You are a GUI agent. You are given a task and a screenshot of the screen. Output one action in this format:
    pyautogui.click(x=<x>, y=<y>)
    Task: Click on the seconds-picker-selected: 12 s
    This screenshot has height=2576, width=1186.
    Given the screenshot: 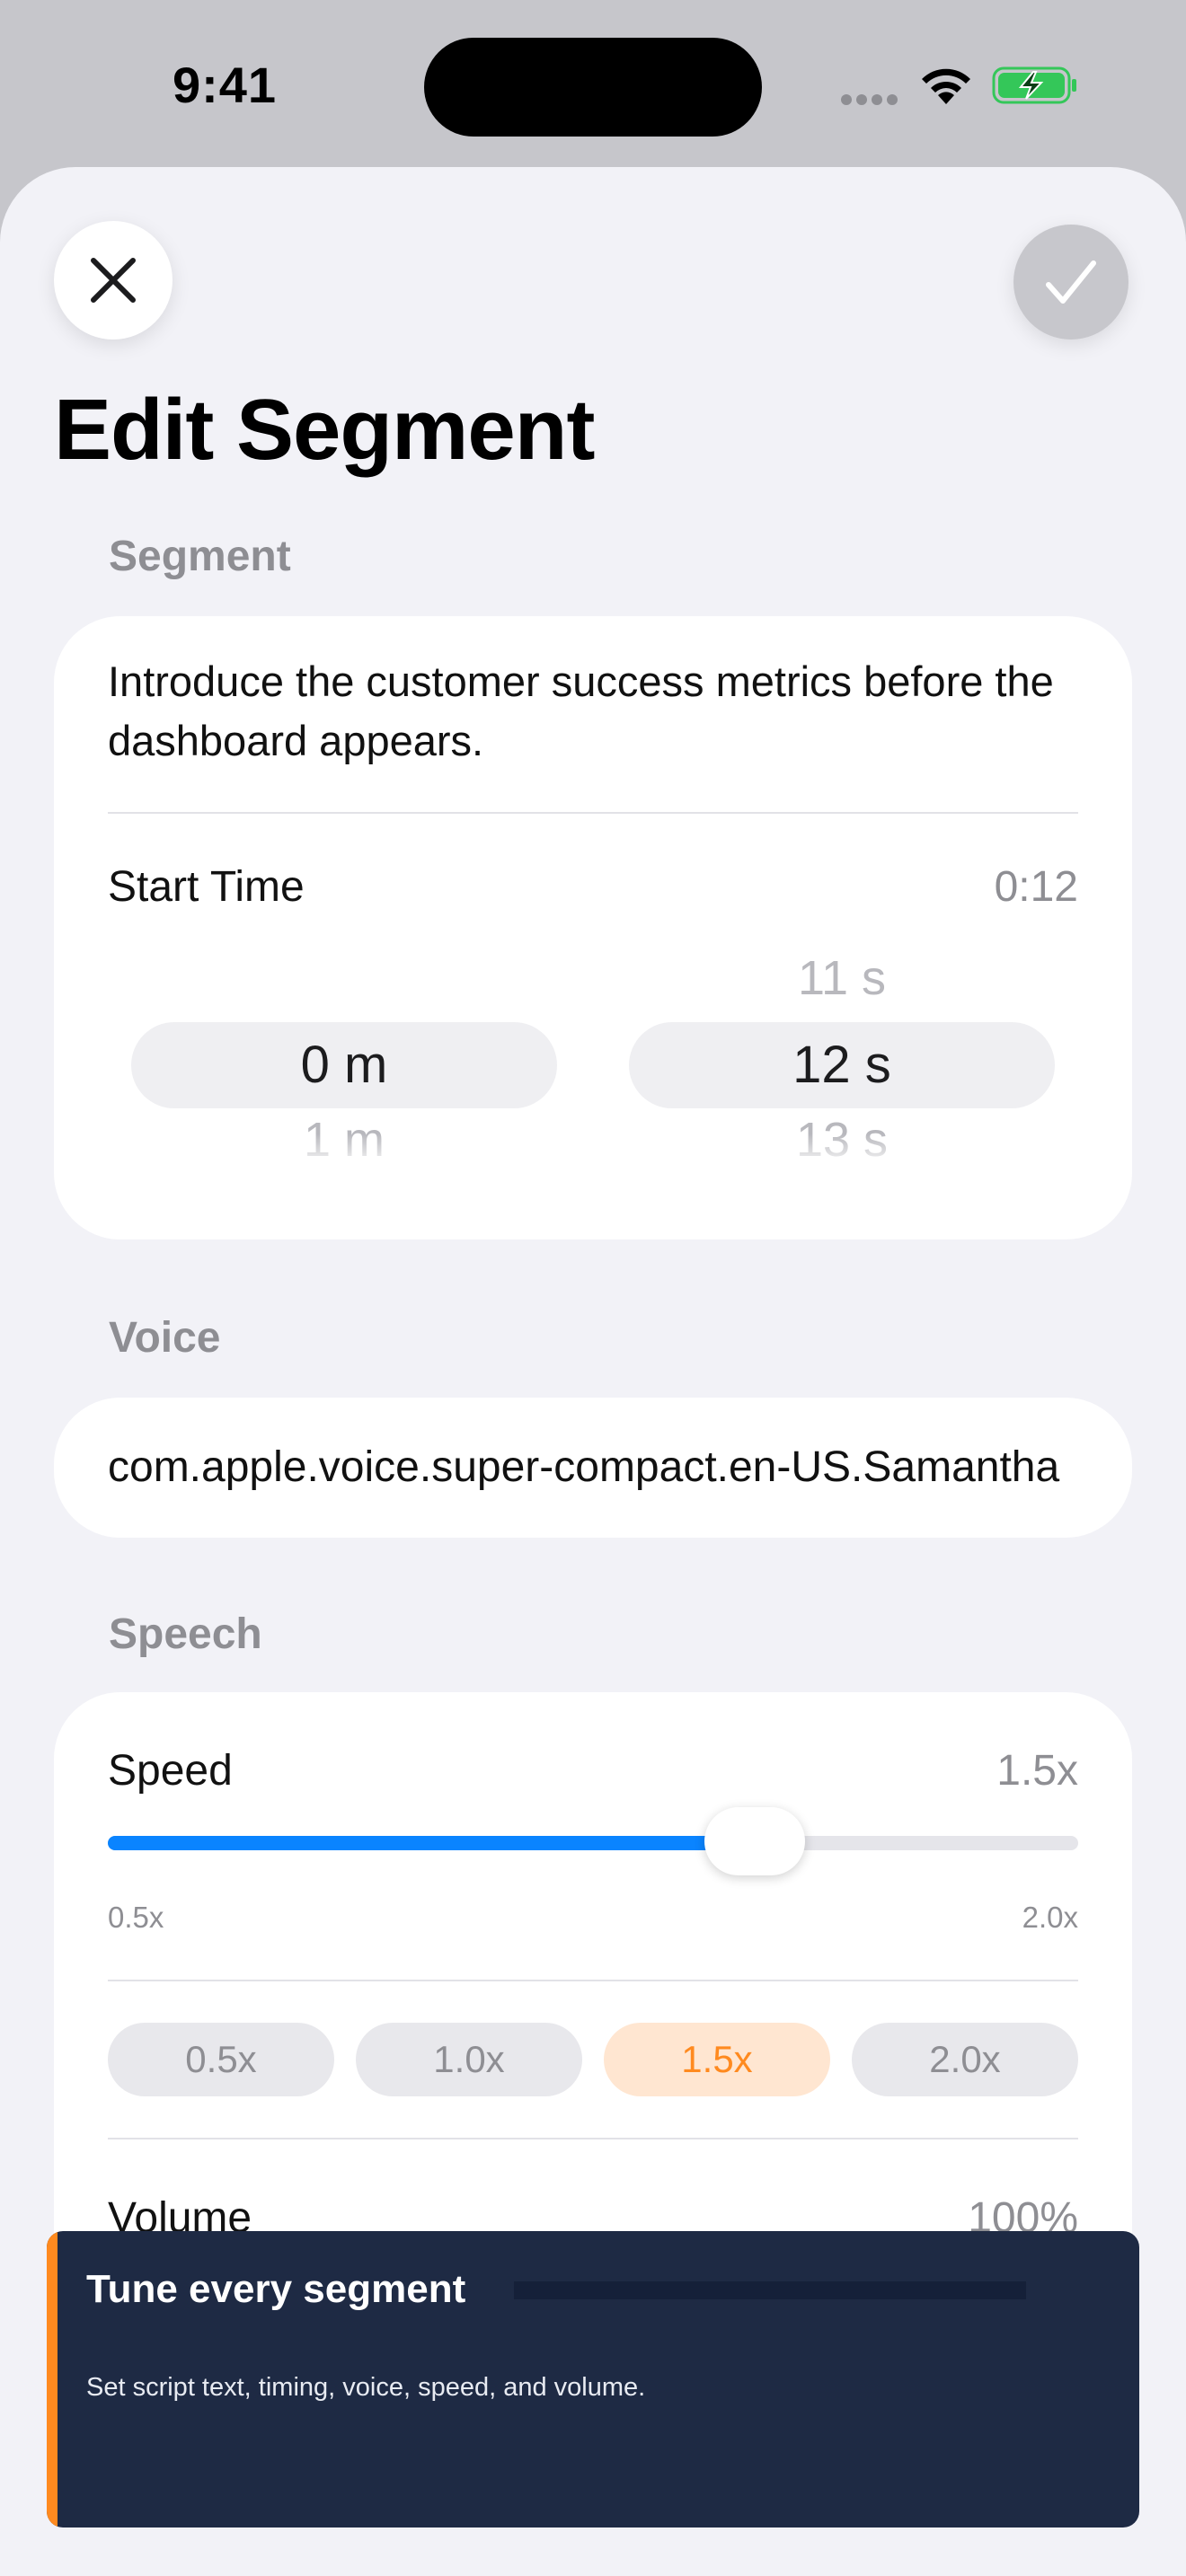 What is the action you would take?
    pyautogui.click(x=842, y=1065)
    